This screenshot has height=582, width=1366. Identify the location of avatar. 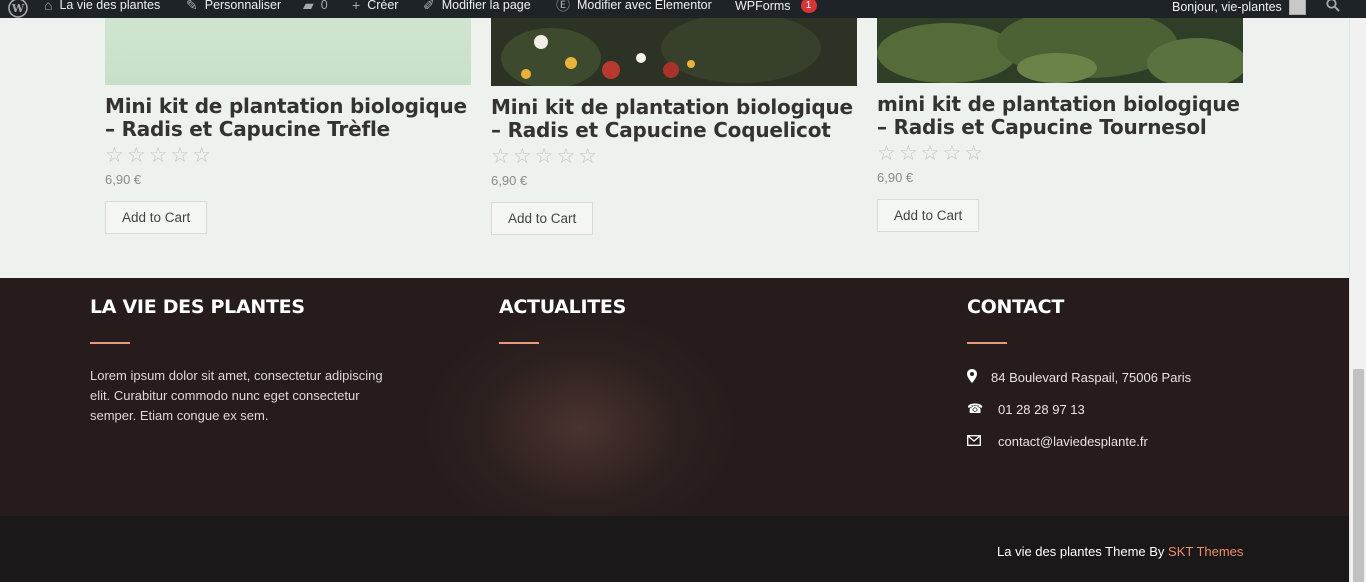
(1297, 7).